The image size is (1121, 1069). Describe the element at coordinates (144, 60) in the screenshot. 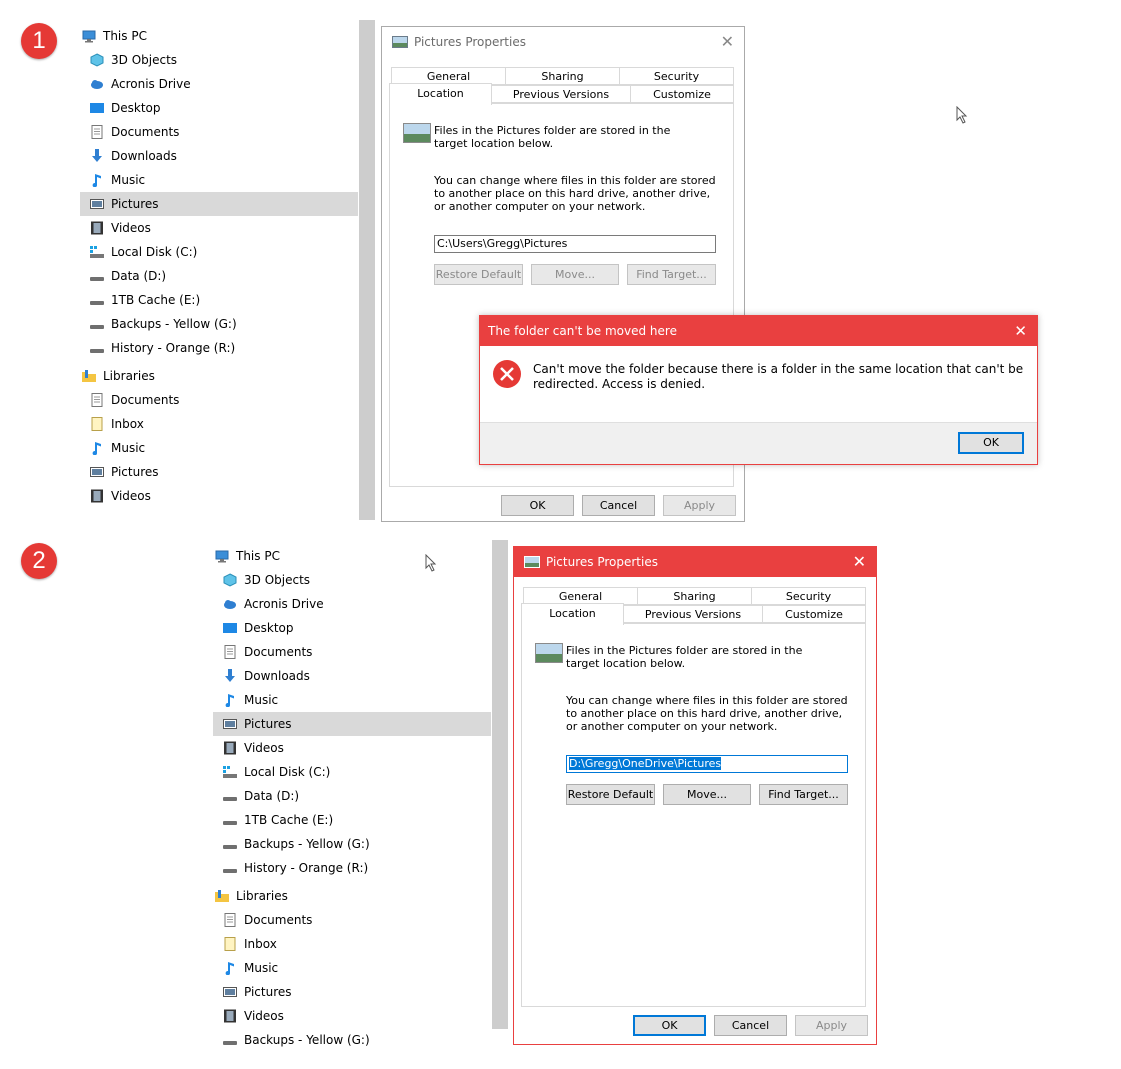

I see `nav-item-label: 3D Objects` at that location.